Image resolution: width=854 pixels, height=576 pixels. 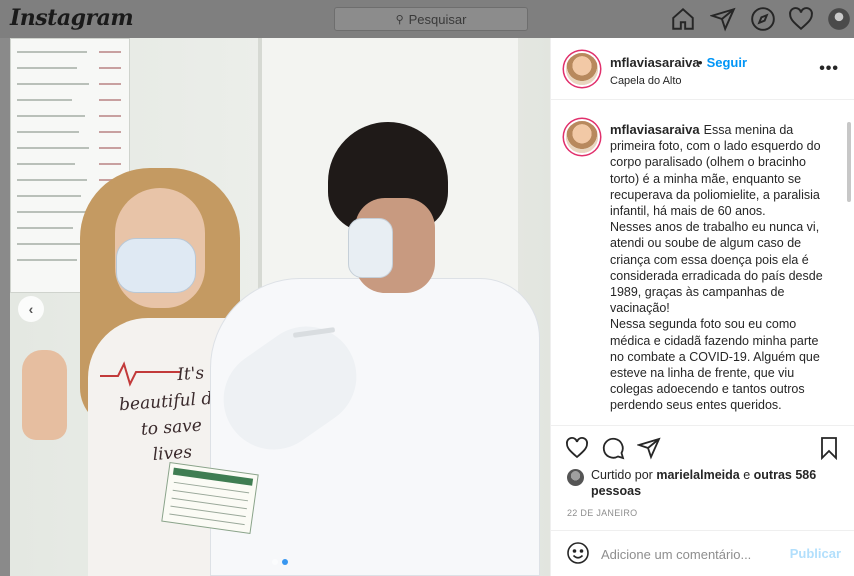 I want to click on save-bookmark-icon, so click(x=830, y=449).